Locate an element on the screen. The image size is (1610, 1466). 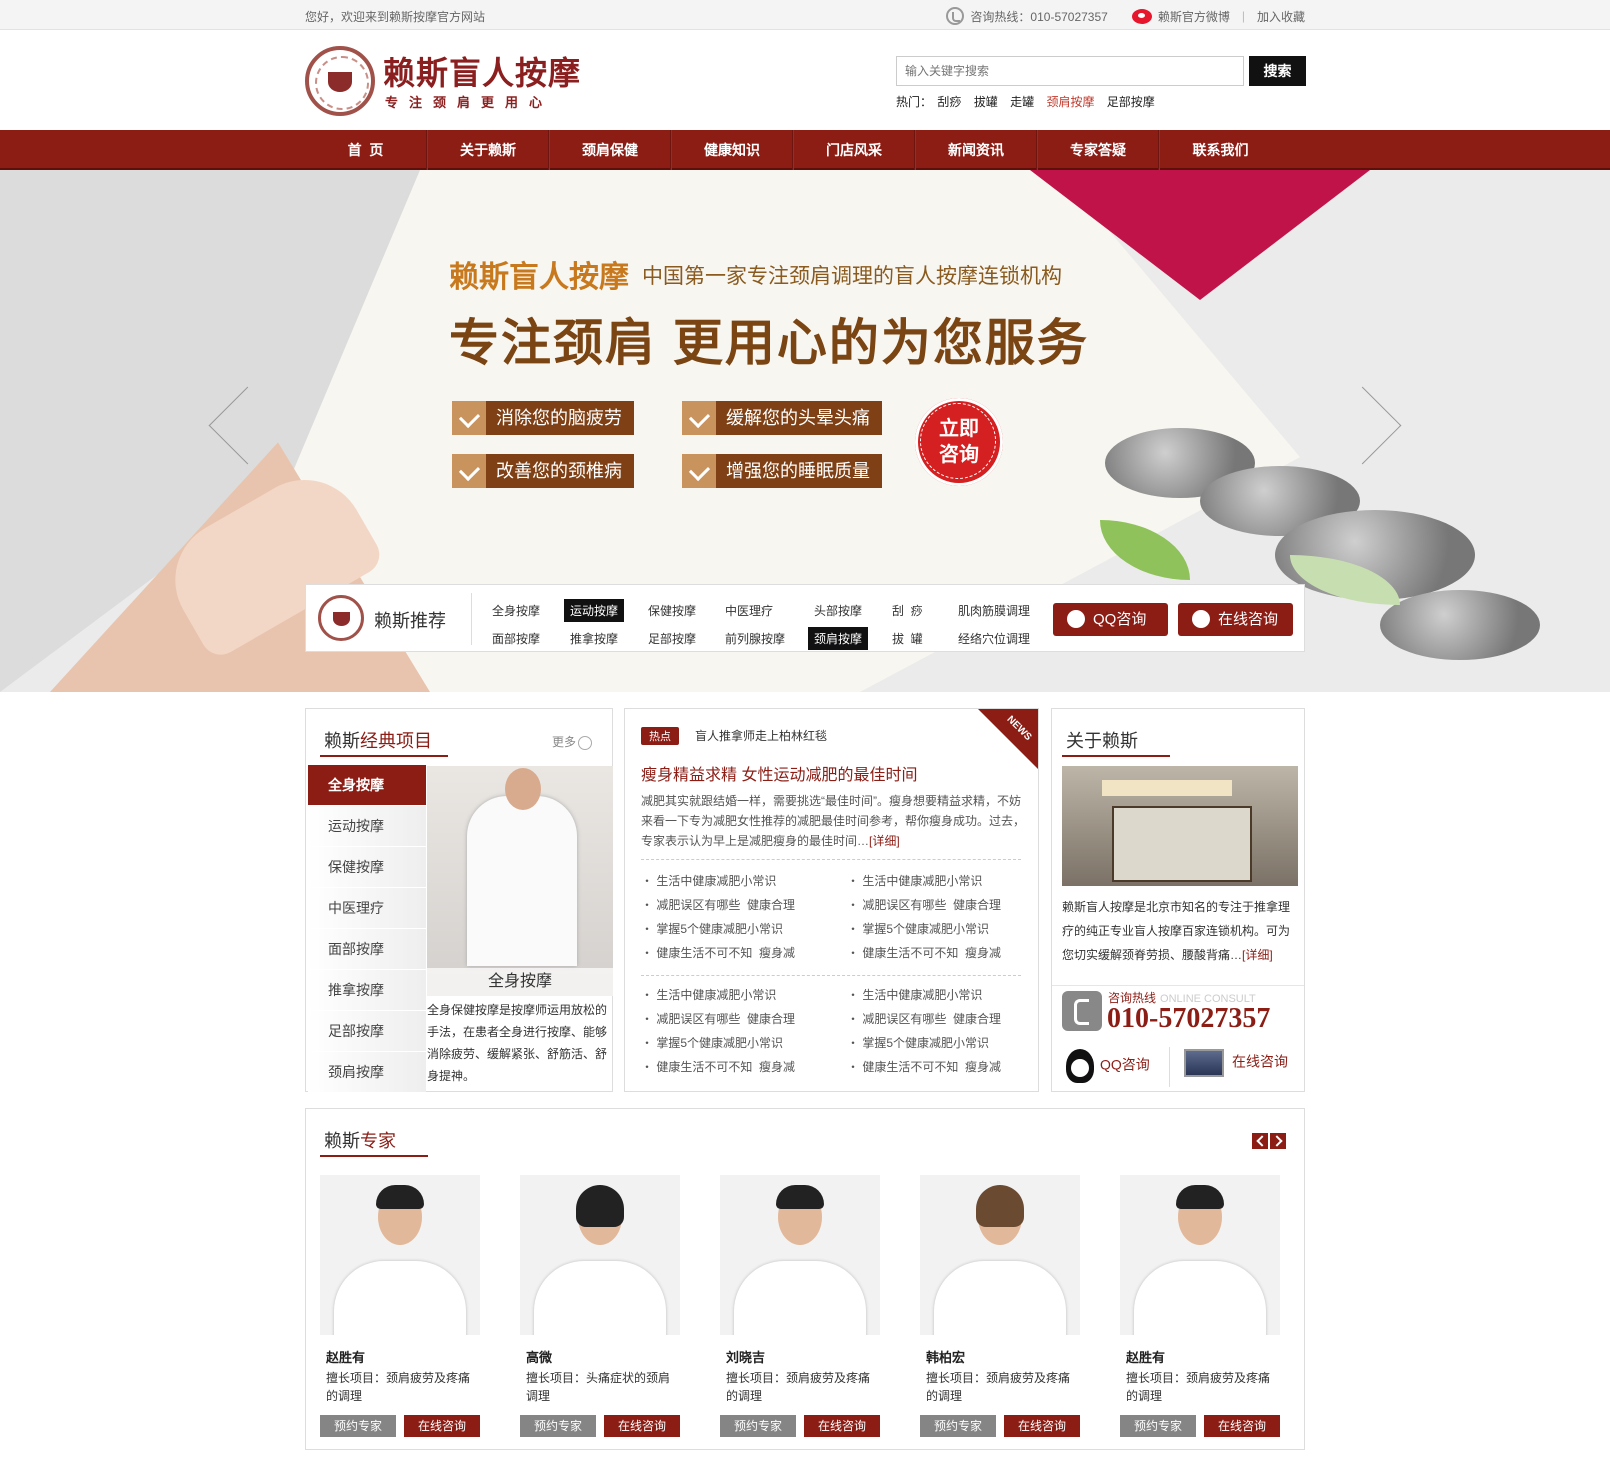
recommend-tag: 全身按摩 is located at coordinates (516, 610).